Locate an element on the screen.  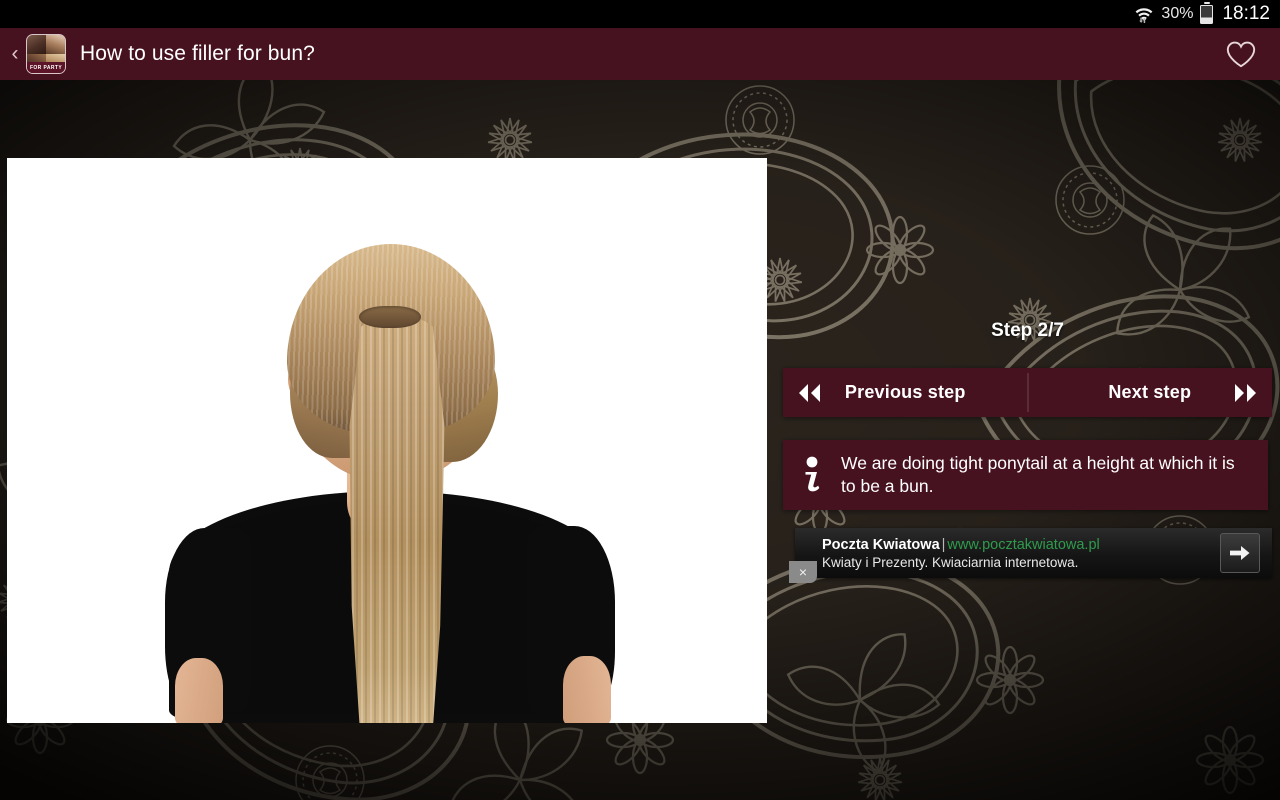
battery-icon is located at coordinates (1207, 14).